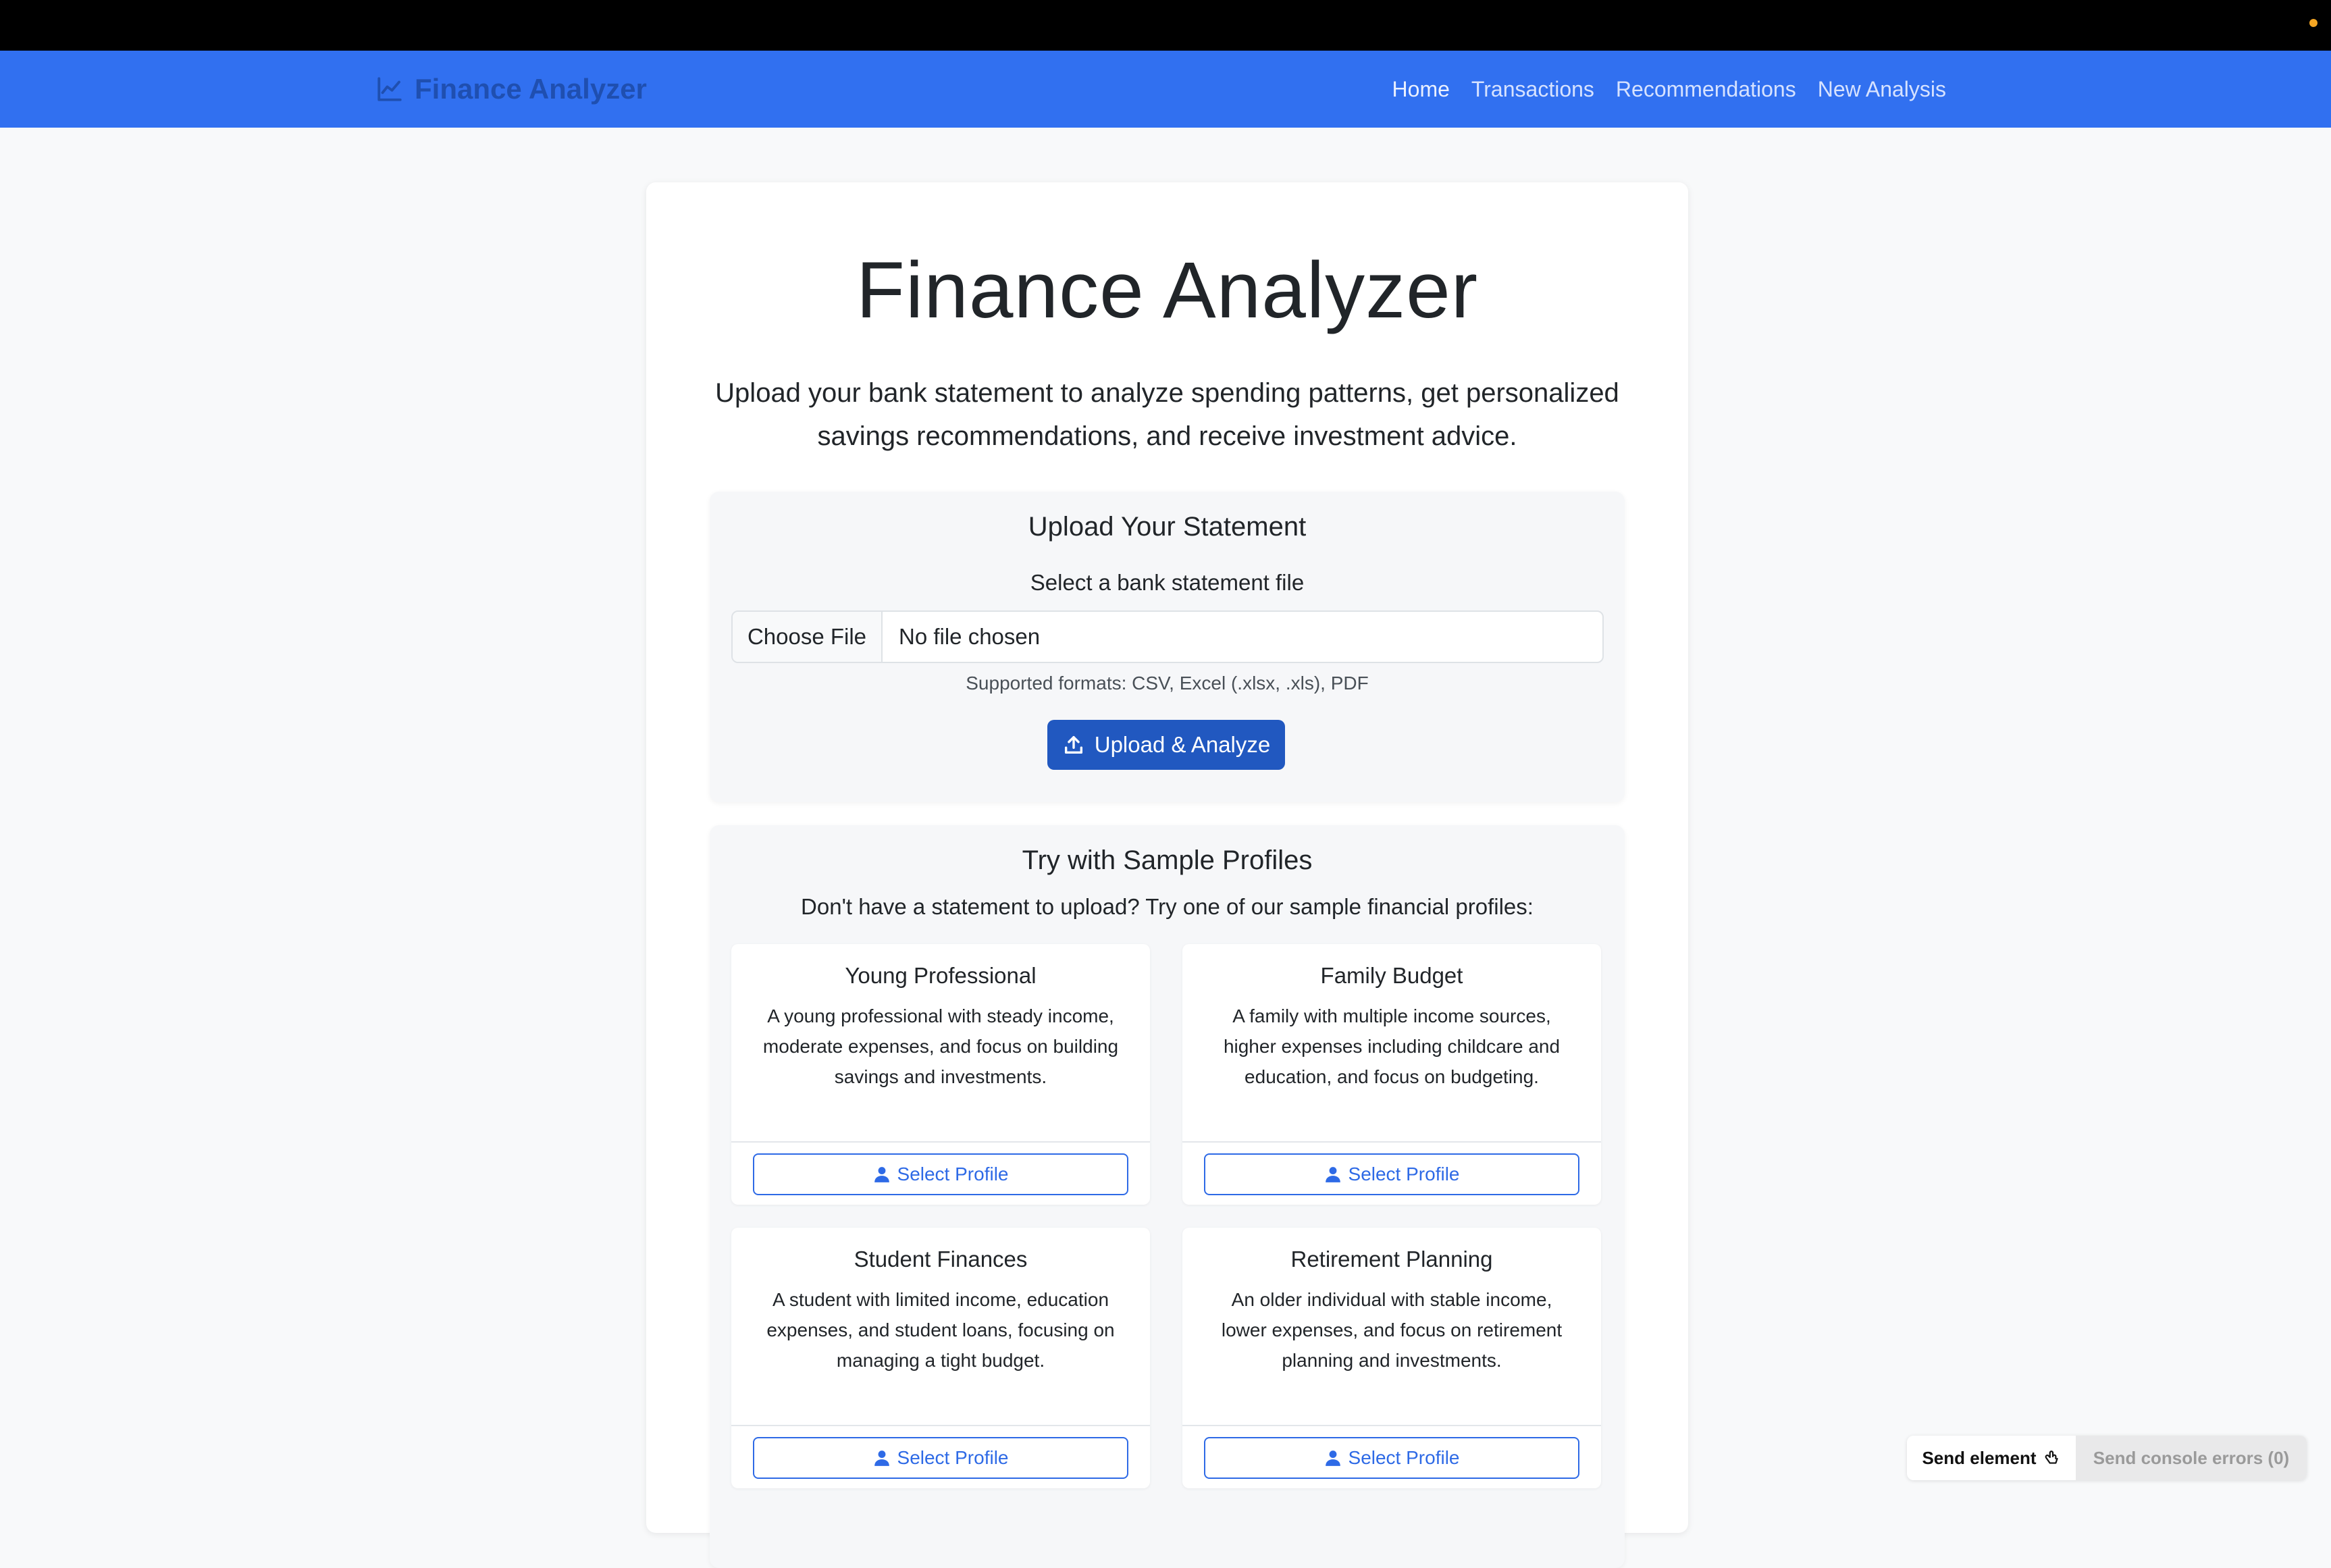  Describe the element at coordinates (1167, 290) in the screenshot. I see `page-title: Finance Analyzer` at that location.